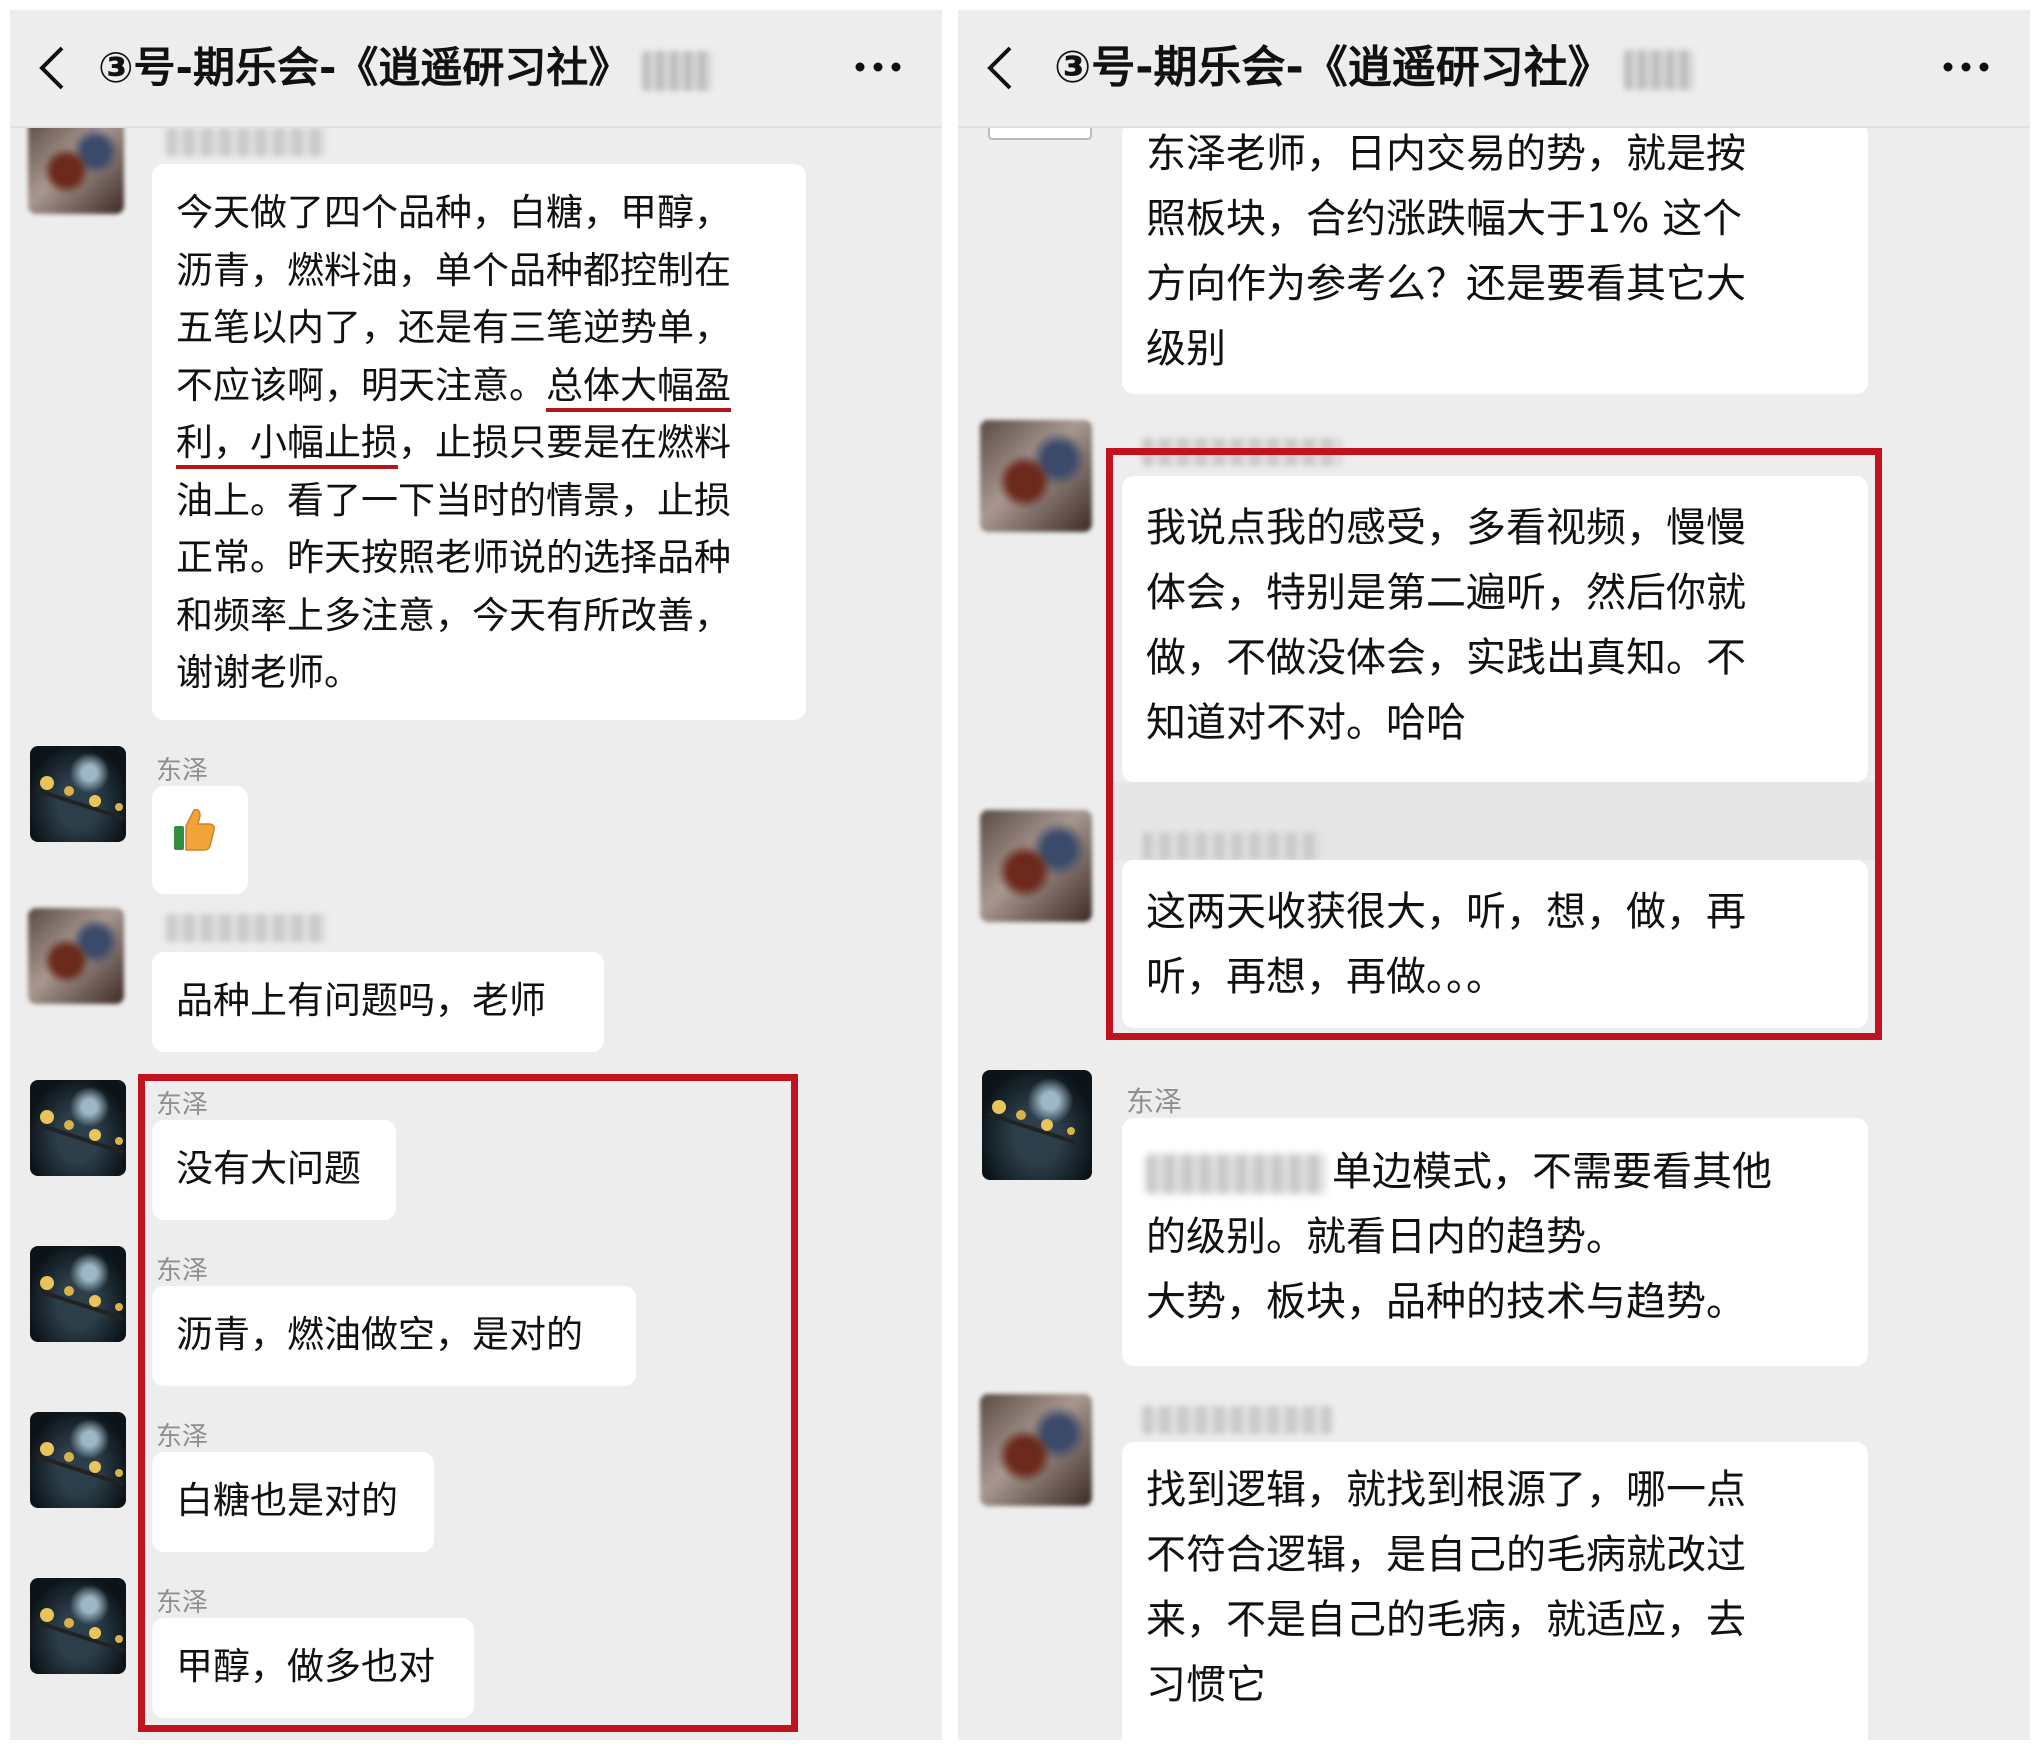  I want to click on message-line: 方向作为参考么？还是要看其它大, so click(1446, 284).